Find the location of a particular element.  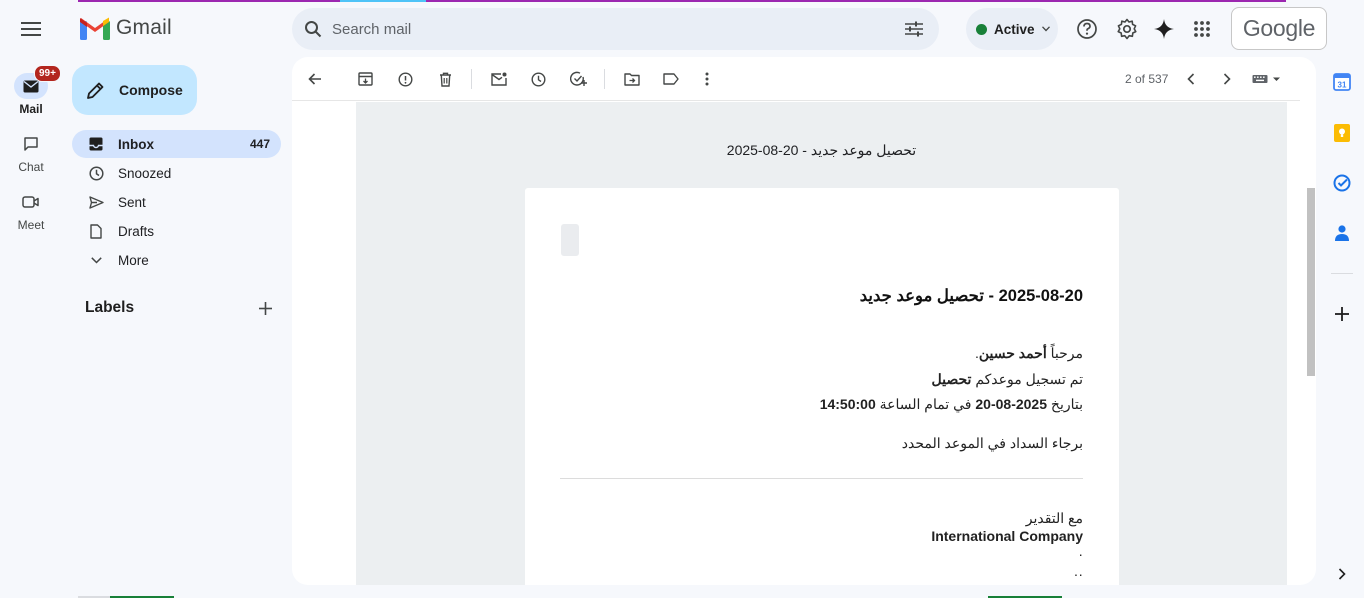

rail-chat: Chat is located at coordinates (31, 152).